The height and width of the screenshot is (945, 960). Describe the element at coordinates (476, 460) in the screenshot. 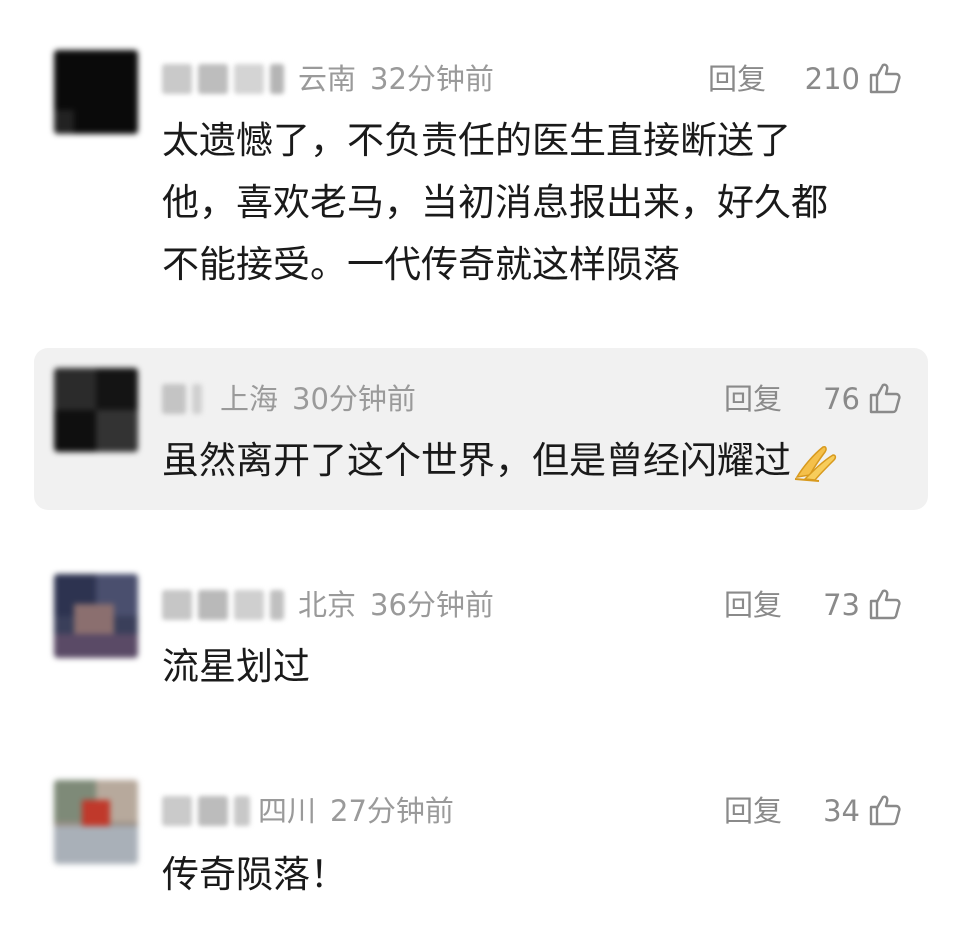

I see `comment-text-line: 虽然离开了这个世界，但是曾经闪耀过` at that location.